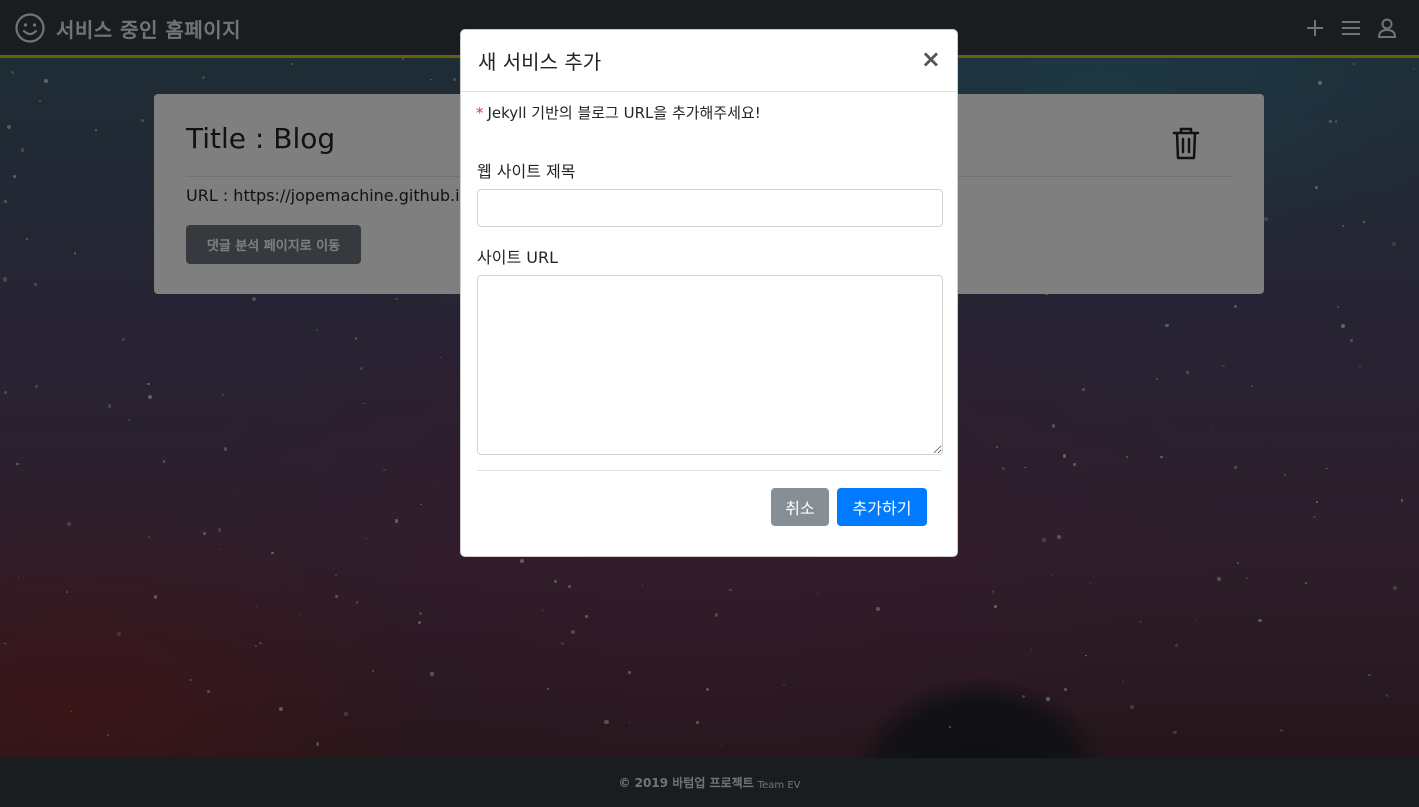 The image size is (1419, 807). Describe the element at coordinates (526, 171) in the screenshot. I see `site-title-label: 웹 사이트 제목` at that location.